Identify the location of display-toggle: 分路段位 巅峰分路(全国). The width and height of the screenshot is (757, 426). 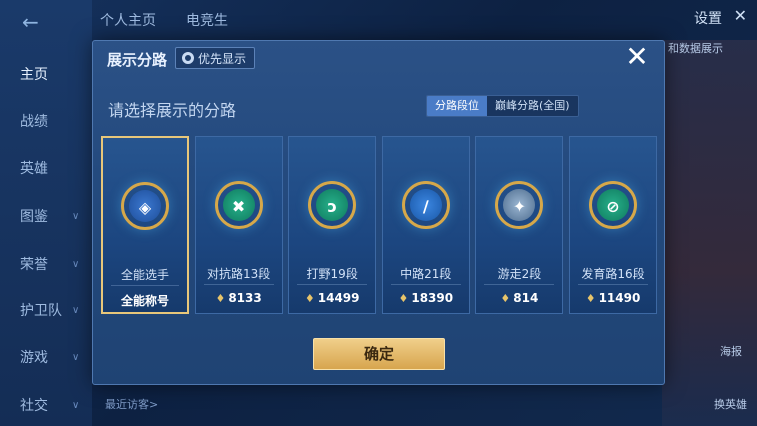
(502, 106).